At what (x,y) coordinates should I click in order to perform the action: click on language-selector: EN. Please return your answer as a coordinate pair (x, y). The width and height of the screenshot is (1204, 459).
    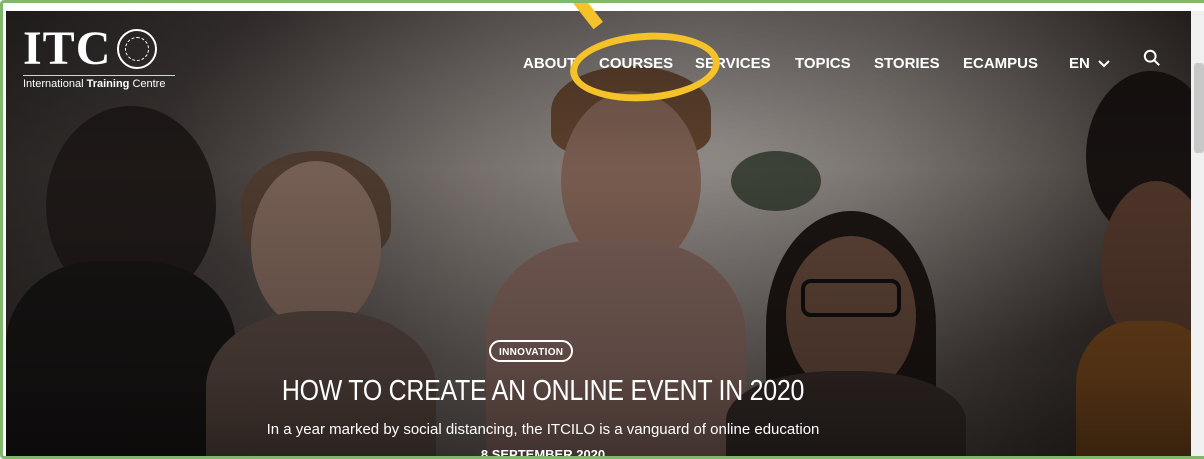
    Looking at the image, I should click on (1089, 63).